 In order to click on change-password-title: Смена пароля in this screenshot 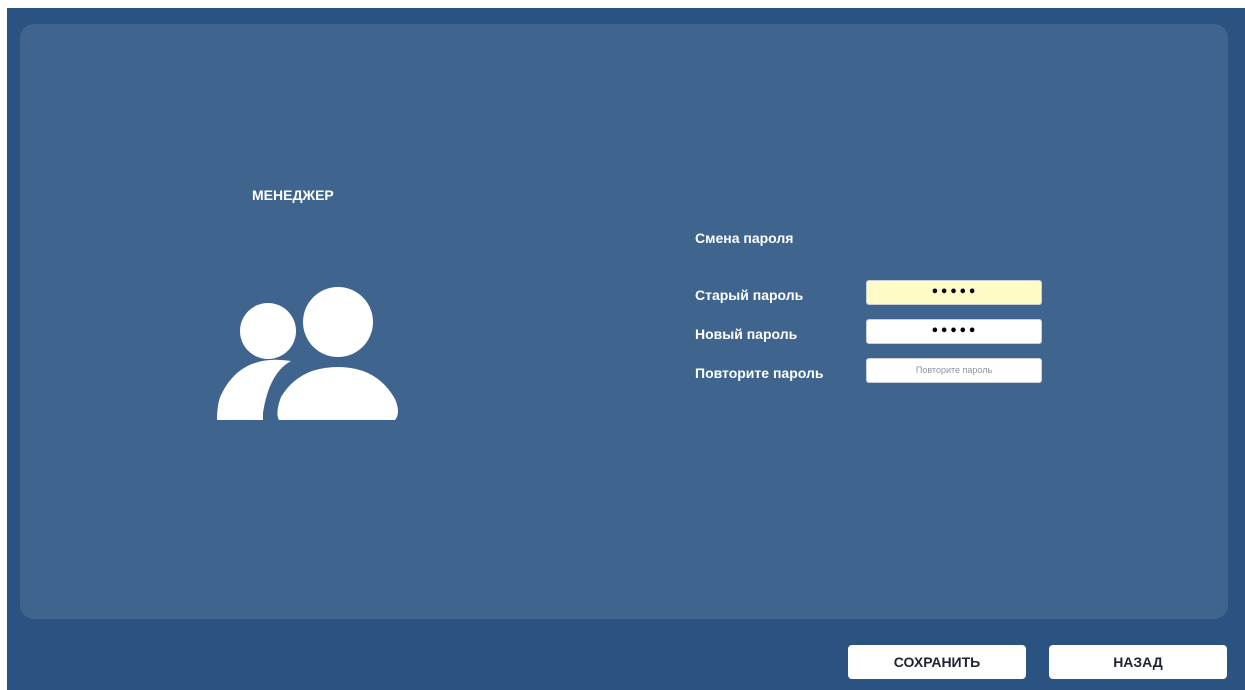, I will do `click(744, 238)`.